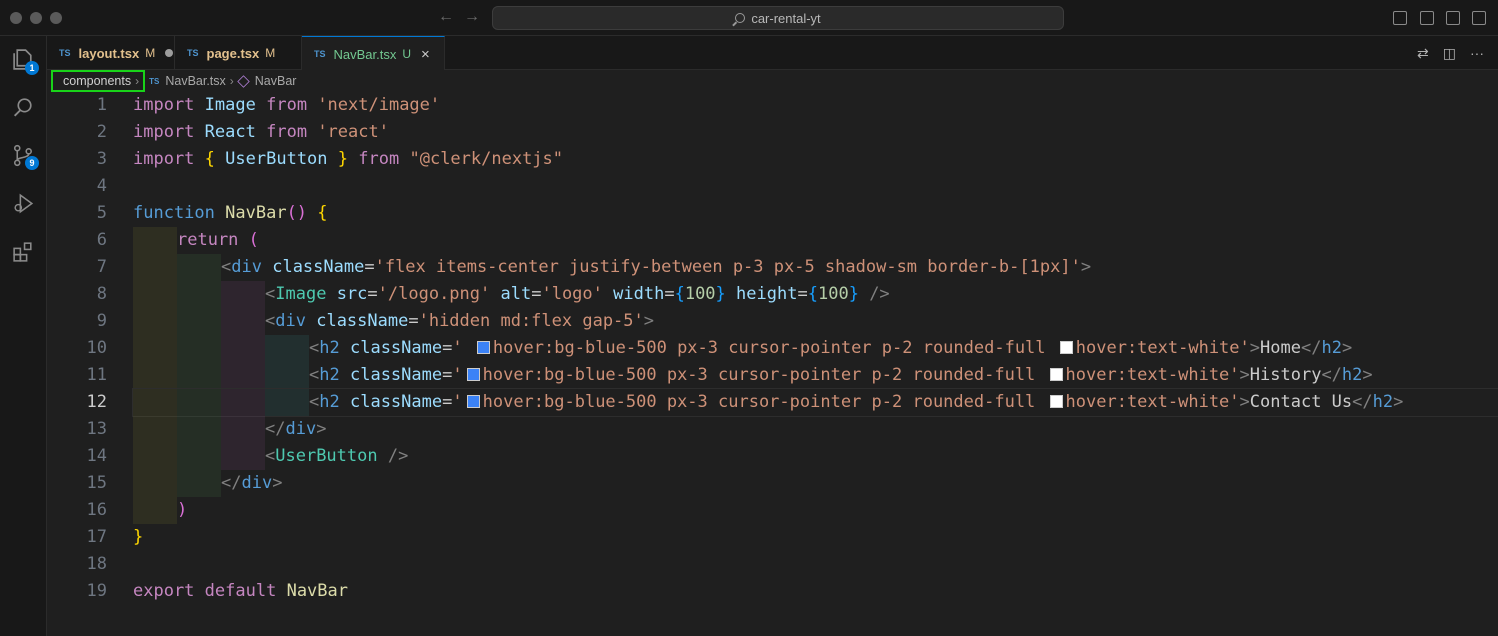 The height and width of the screenshot is (636, 1498). I want to click on toggle-panel-icon, so click(1427, 18).